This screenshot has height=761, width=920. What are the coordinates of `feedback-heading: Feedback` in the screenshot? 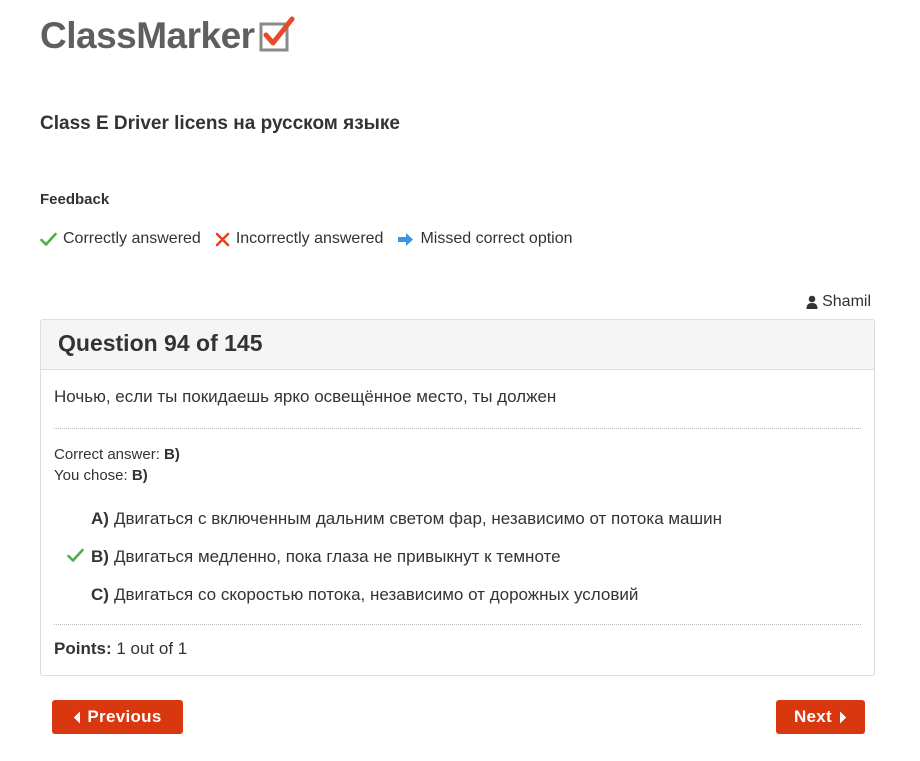 It's located at (75, 199).